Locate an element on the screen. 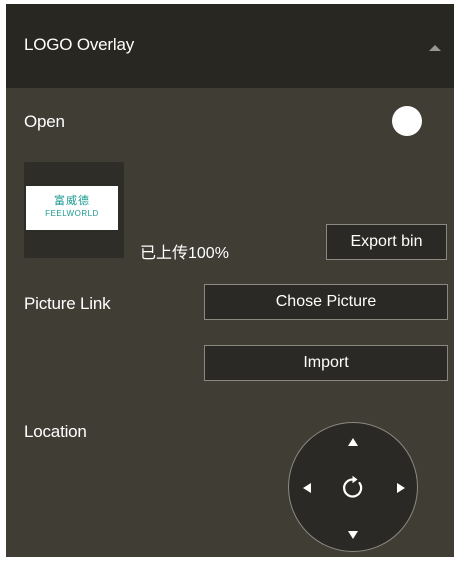 This screenshot has width=460, height=561. location-label: Location is located at coordinates (55, 431).